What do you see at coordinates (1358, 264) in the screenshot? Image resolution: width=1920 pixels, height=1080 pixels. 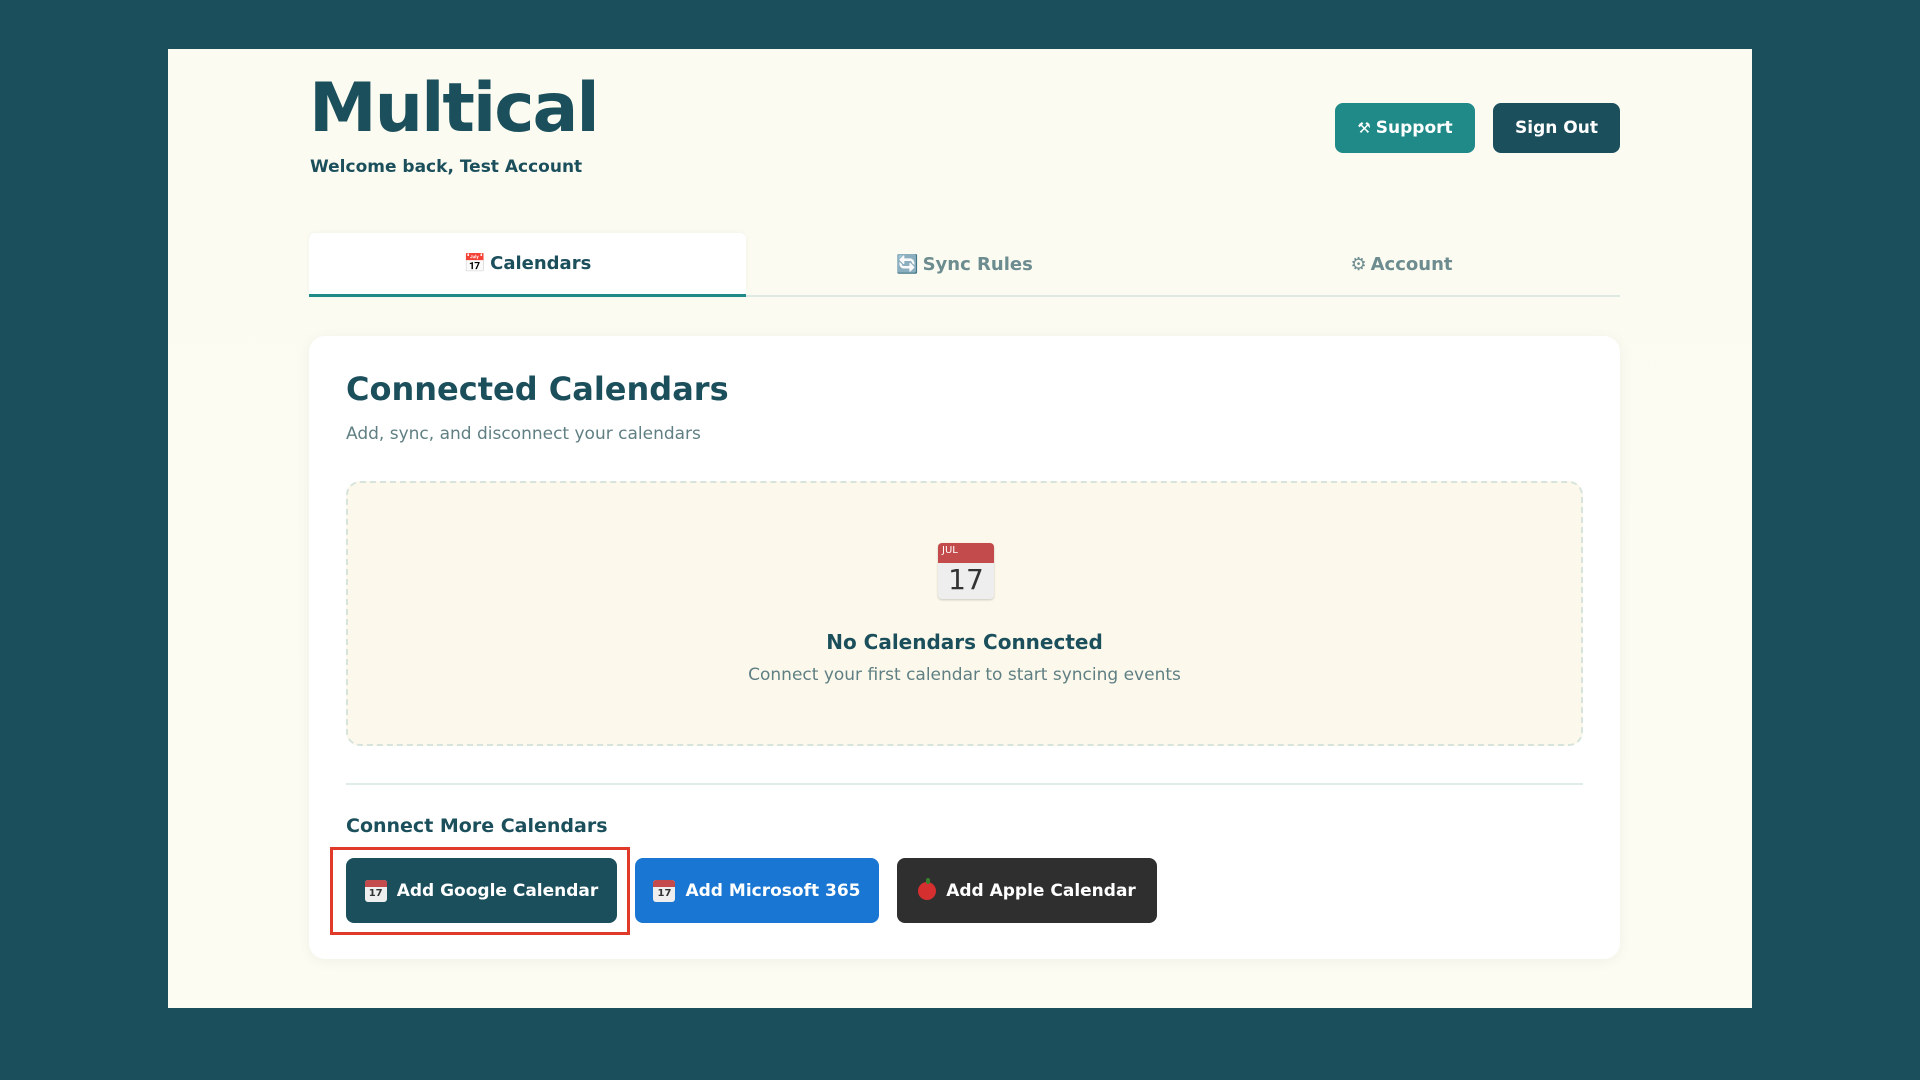 I see `gear-icon: ⚙` at bounding box center [1358, 264].